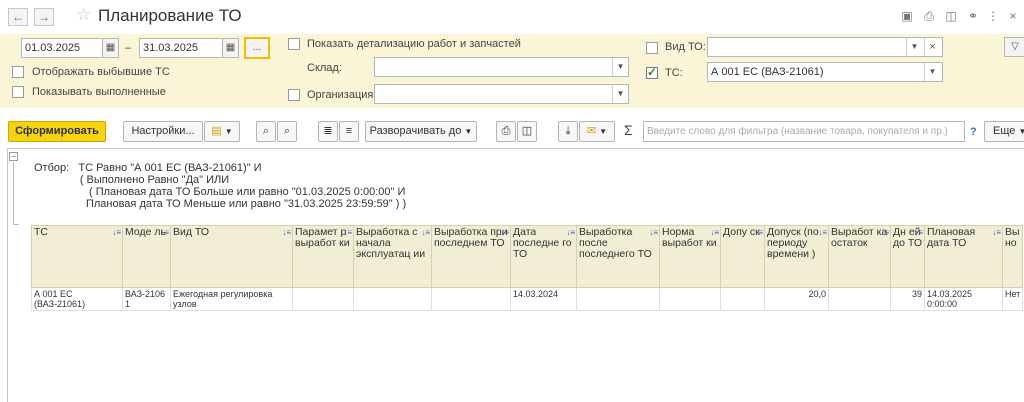  I want to click on printer-icon: ⎙, so click(506, 131).